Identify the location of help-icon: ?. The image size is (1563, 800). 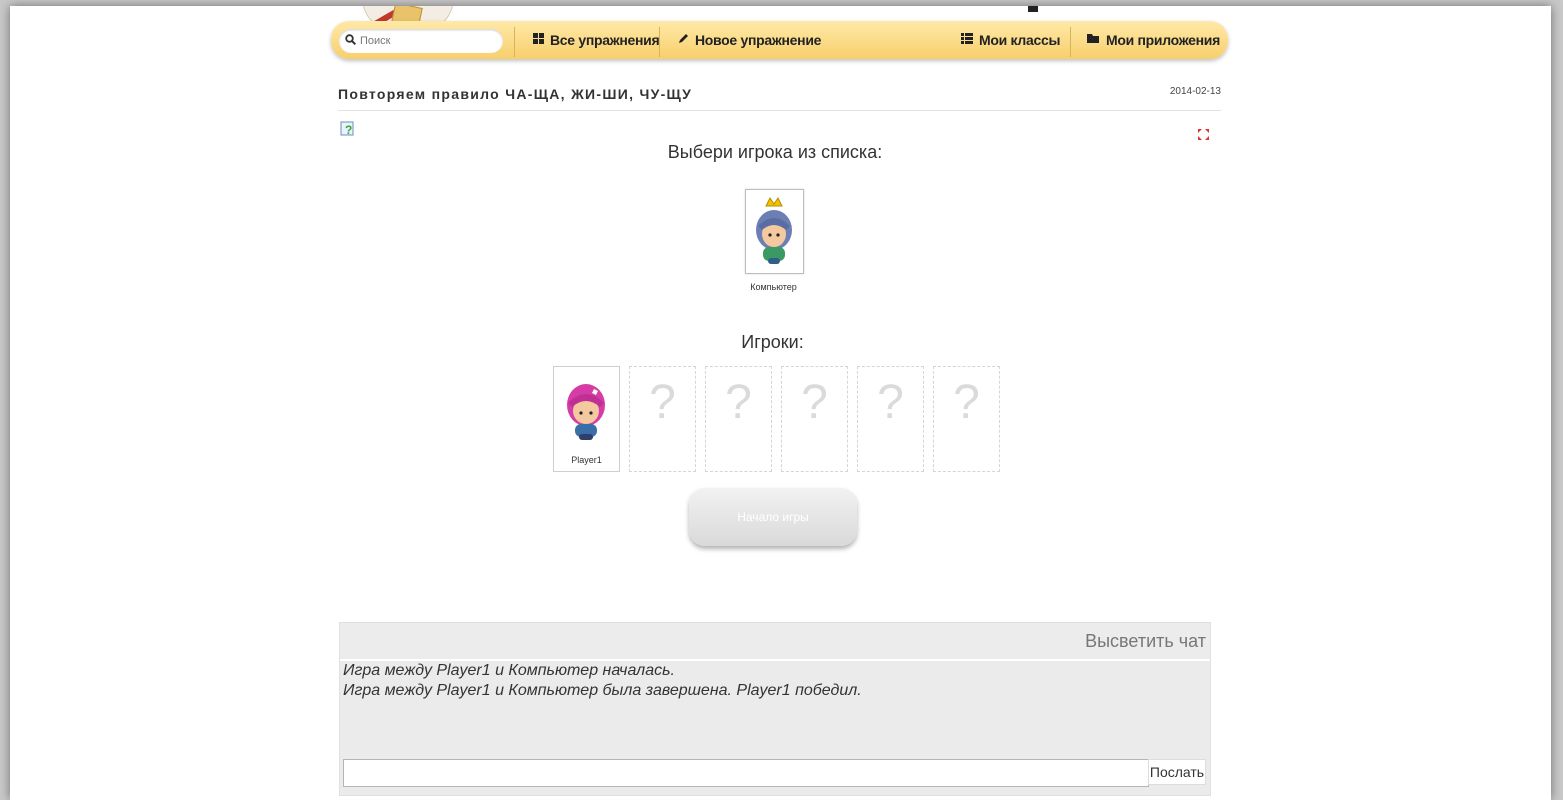
(348, 129).